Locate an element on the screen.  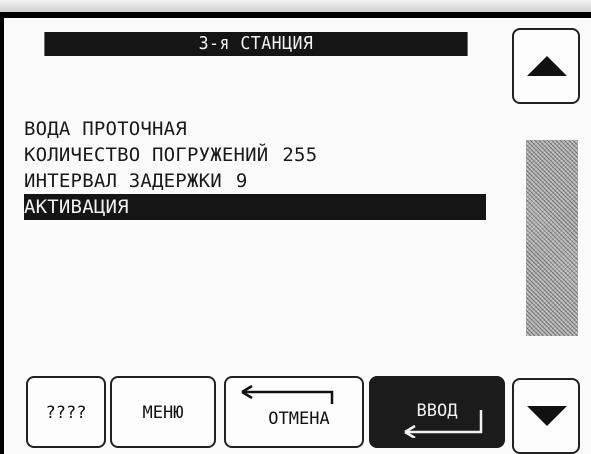
up-triangle-icon is located at coordinates (547, 66).